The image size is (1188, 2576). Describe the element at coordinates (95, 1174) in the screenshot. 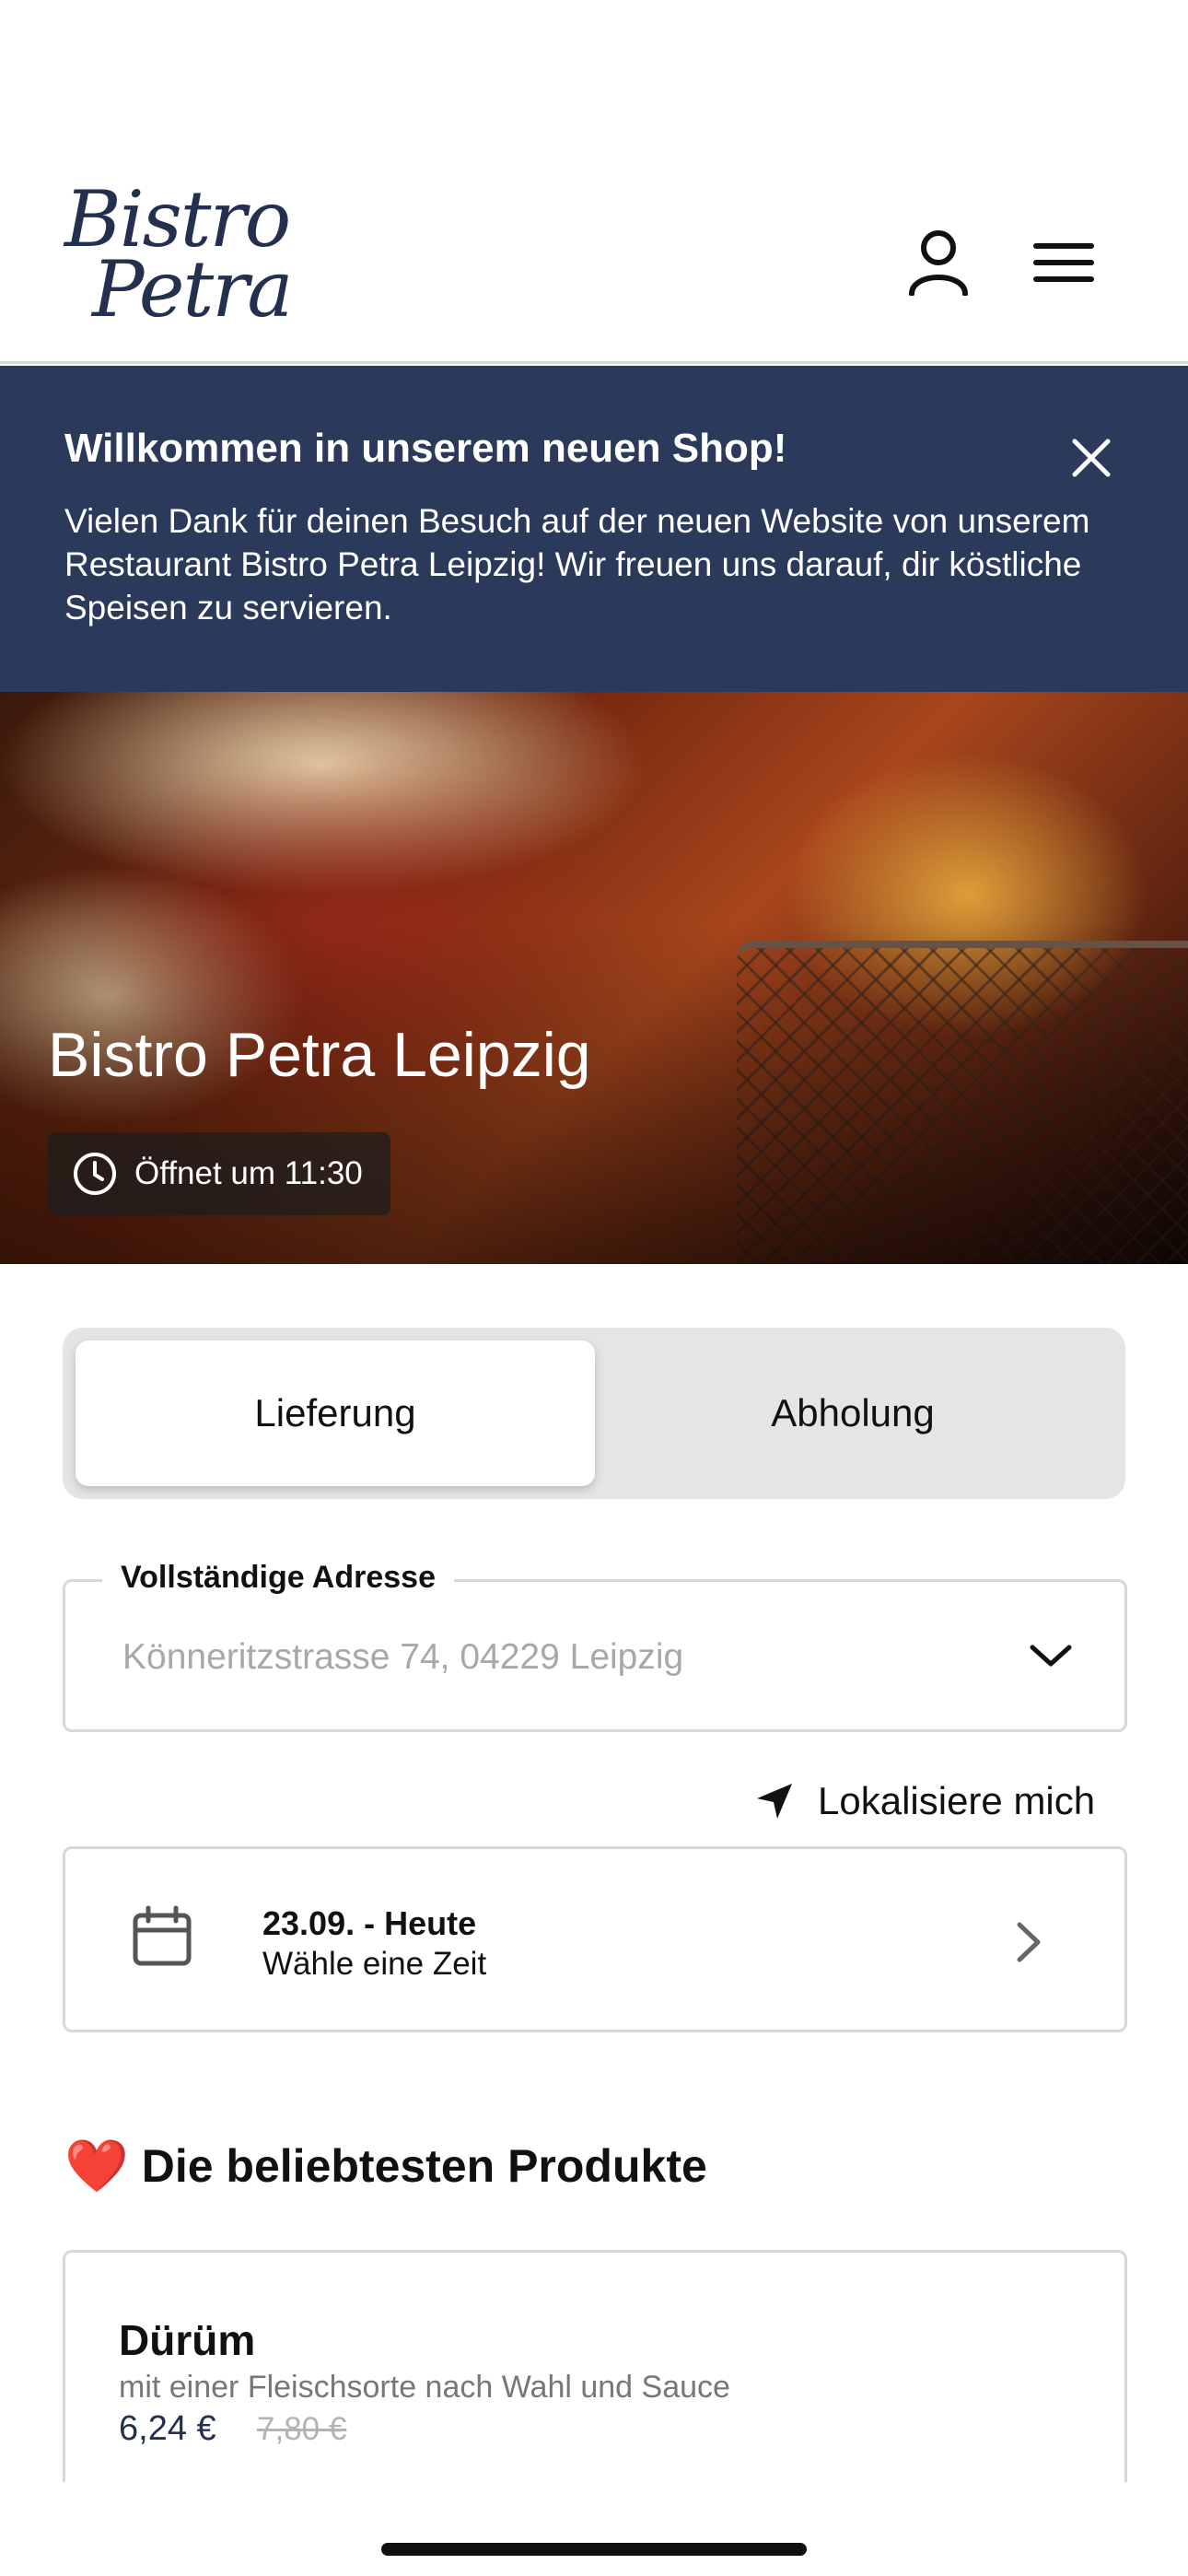

I see `clock-icon` at that location.